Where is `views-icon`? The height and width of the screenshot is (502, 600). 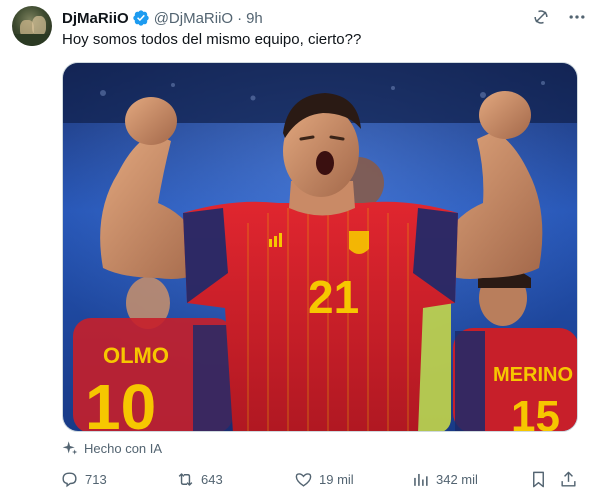 views-icon is located at coordinates (420, 479).